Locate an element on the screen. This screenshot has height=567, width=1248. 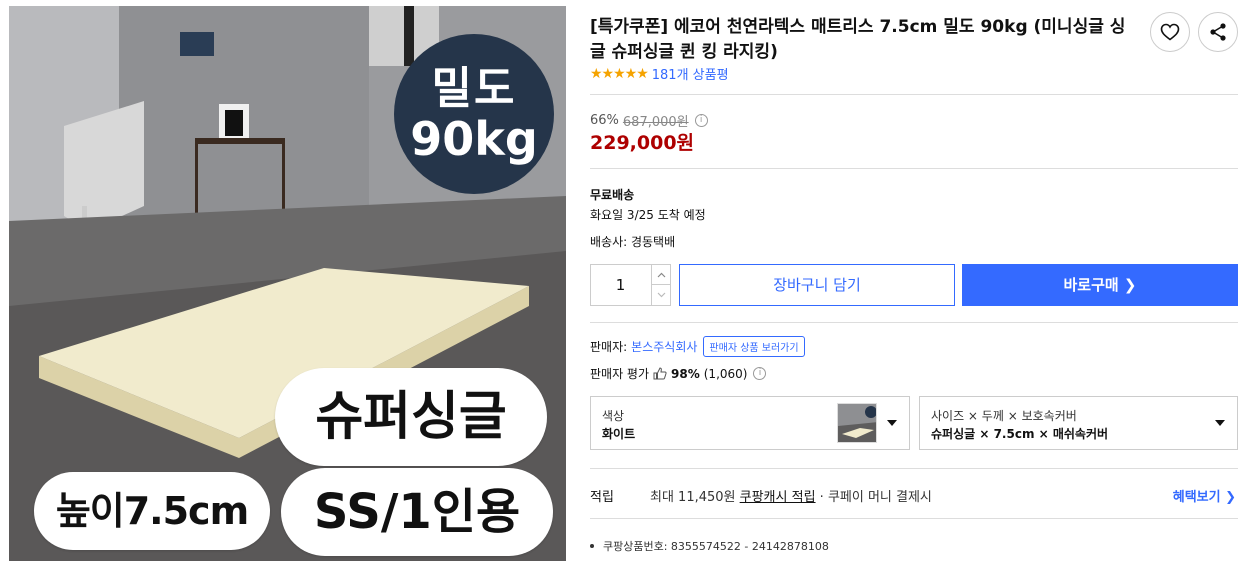
product-id-row: 쿠팡상품번호: 8355574522 - 24142878108 is located at coordinates (709, 546).